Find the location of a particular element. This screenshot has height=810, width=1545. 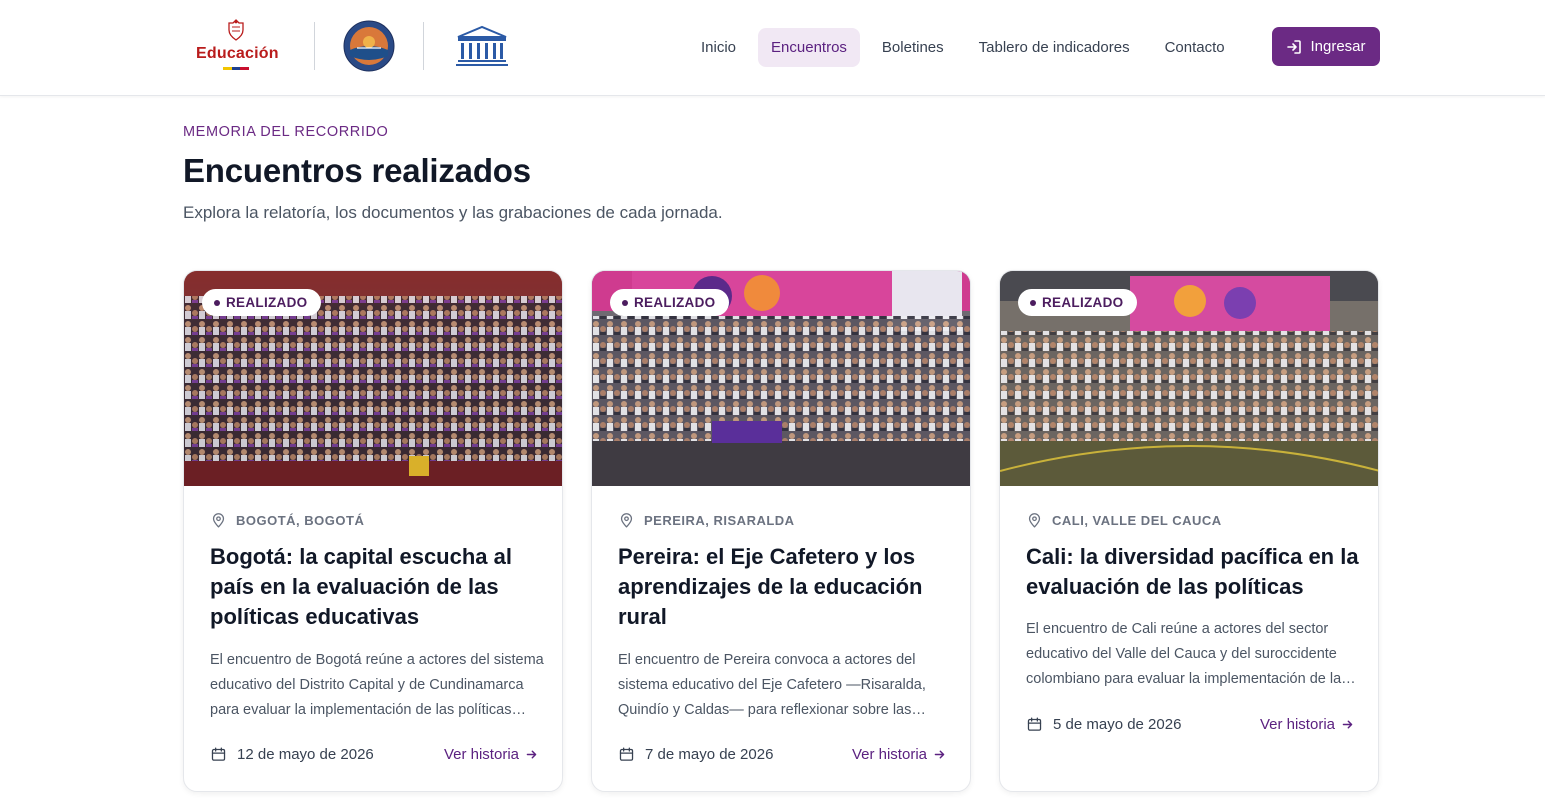

event-location: PEREIRA, RISARALDA is located at coordinates (706, 520).